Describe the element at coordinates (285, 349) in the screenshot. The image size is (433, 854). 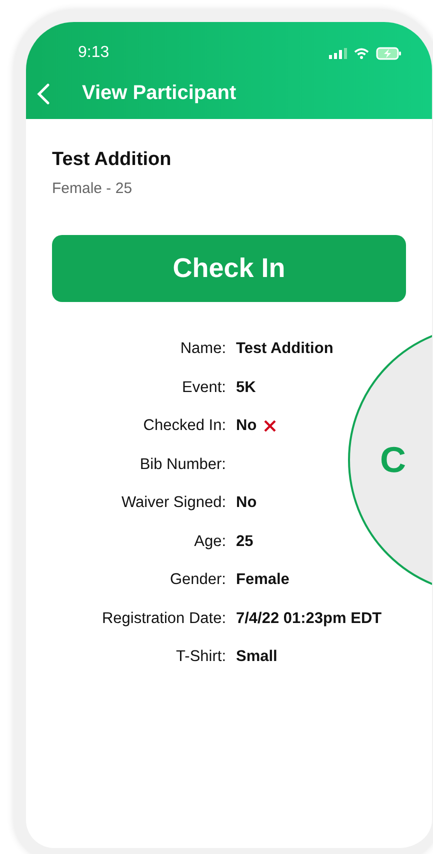
I see `field-value: Test Addition` at that location.